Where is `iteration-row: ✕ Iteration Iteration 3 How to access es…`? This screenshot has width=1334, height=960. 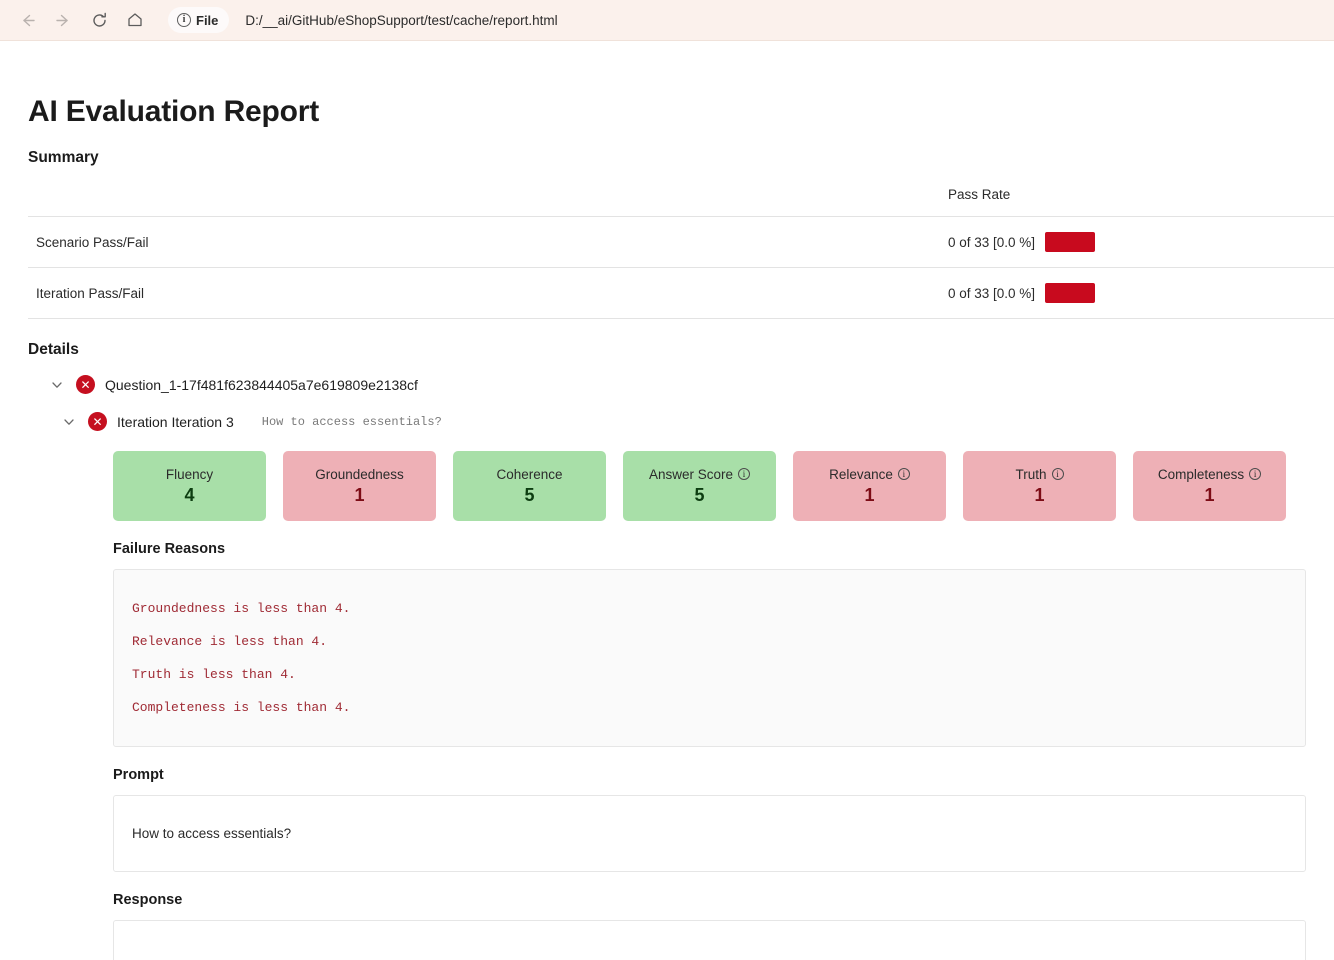
iteration-row: ✕ Iteration Iteration 3 How to access es… is located at coordinates (667, 421).